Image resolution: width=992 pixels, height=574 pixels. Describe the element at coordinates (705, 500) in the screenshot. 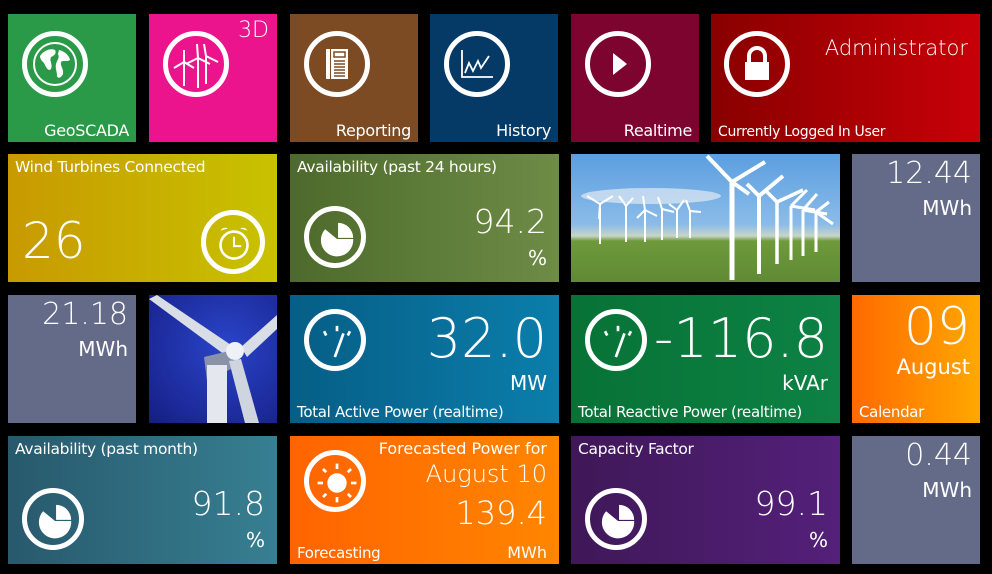

I see `capacity-factor-tile: Capacity Factor 99.1 %` at that location.